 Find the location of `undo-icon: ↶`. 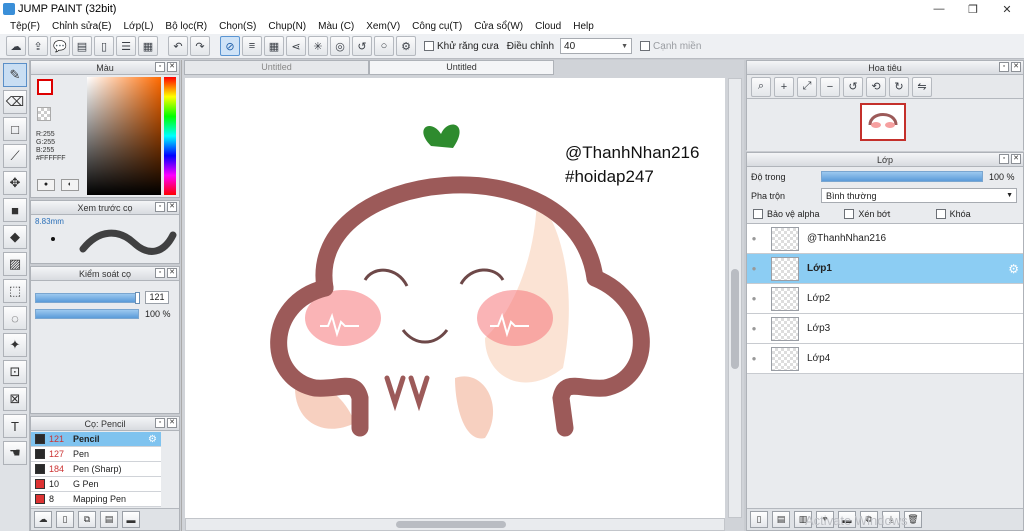

undo-icon: ↶ is located at coordinates (178, 46).